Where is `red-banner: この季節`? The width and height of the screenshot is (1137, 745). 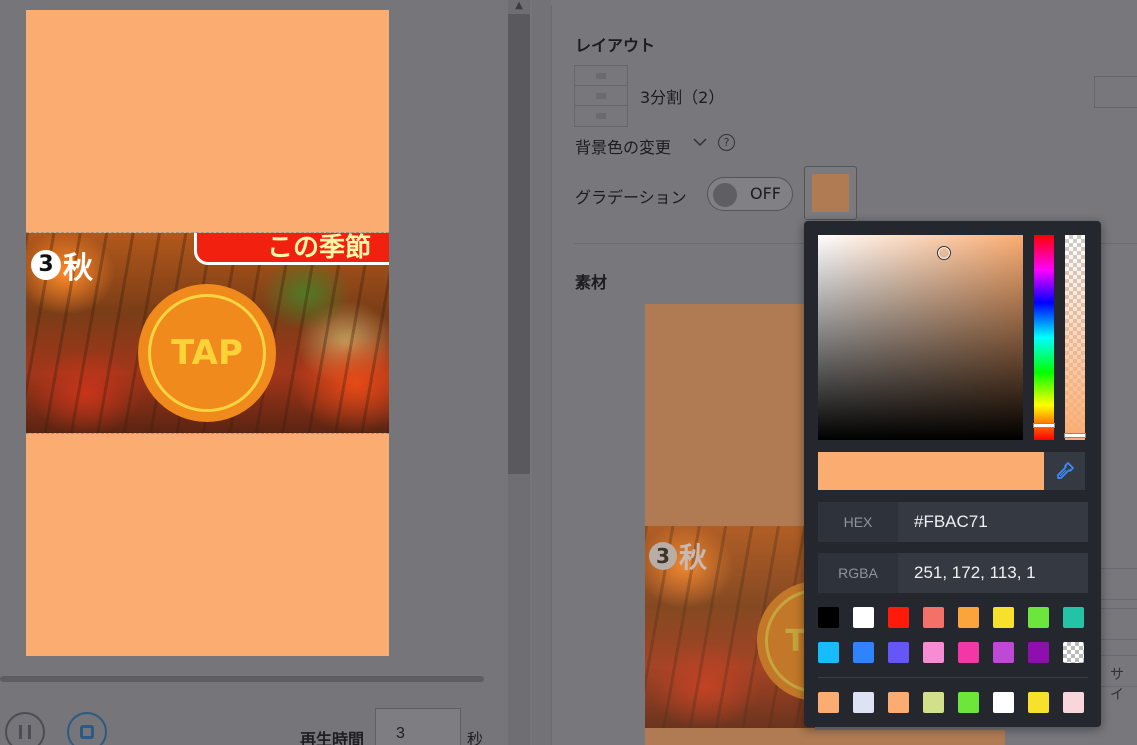 red-banner: この季節 is located at coordinates (291, 249).